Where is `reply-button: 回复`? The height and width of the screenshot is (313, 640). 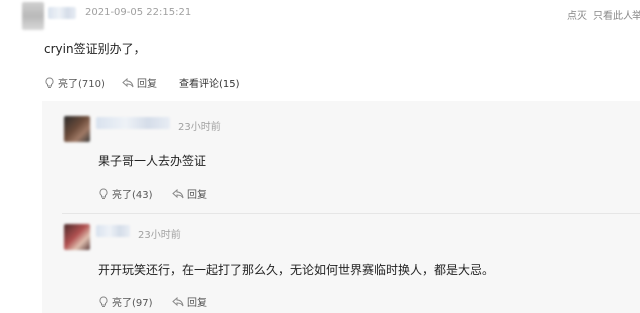
reply-button: 回复 is located at coordinates (139, 82).